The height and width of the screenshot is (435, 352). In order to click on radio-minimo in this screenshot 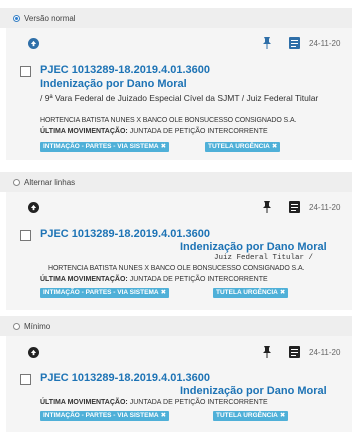, I will do `click(16, 326)`.